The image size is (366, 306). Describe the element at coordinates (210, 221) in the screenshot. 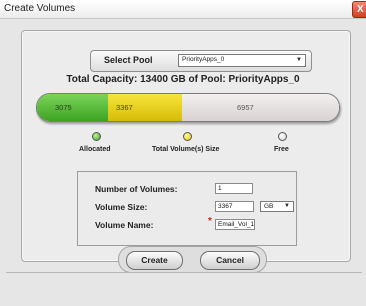

I see `required-asterisk: *` at that location.